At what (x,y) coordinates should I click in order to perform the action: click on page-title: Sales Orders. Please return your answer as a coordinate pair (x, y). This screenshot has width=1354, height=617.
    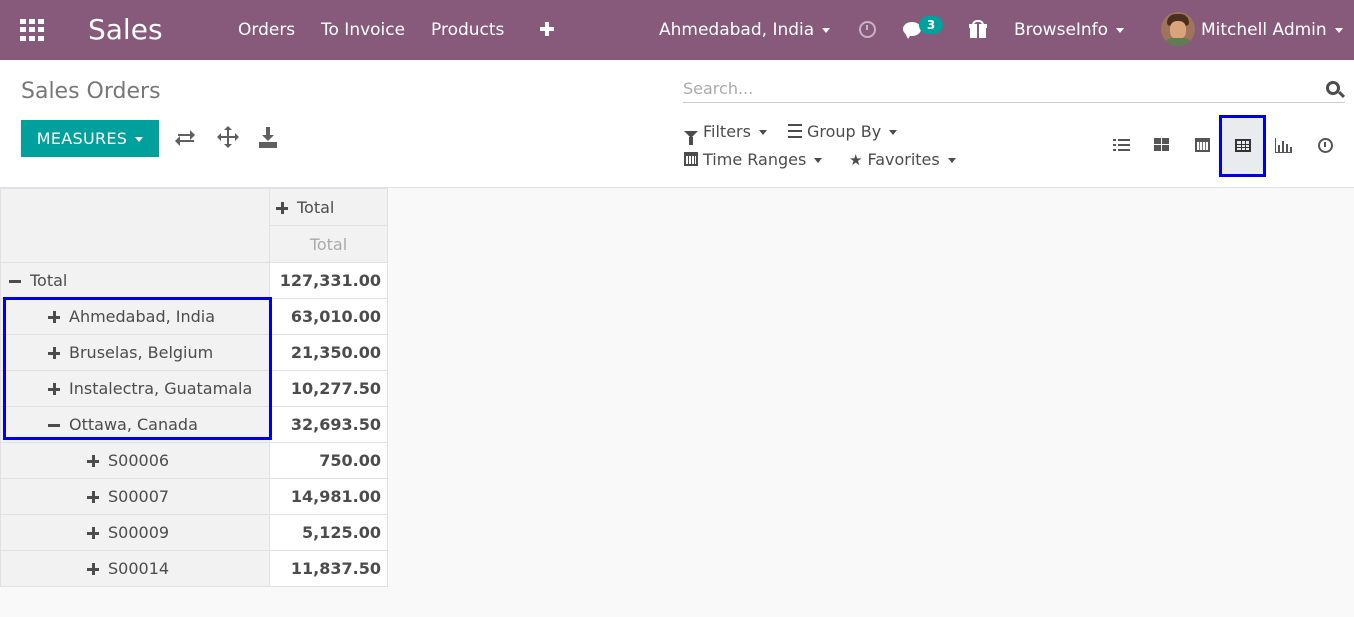
    Looking at the image, I should click on (91, 91).